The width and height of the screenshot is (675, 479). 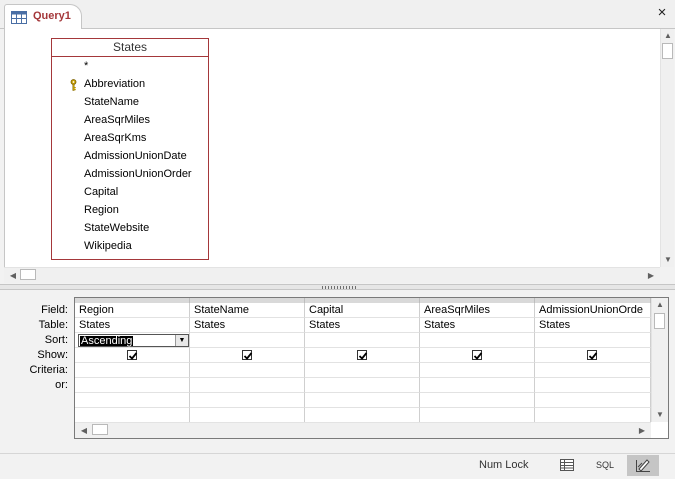 What do you see at coordinates (73, 85) in the screenshot?
I see `primary-key-icon` at bounding box center [73, 85].